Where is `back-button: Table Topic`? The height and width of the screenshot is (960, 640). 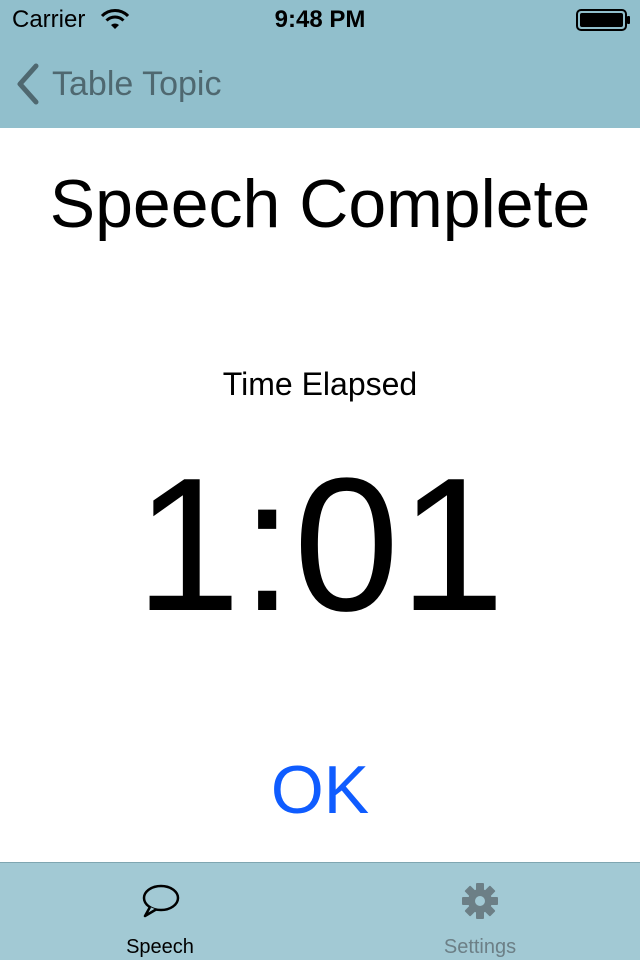
back-button: Table Topic is located at coordinates (117, 84).